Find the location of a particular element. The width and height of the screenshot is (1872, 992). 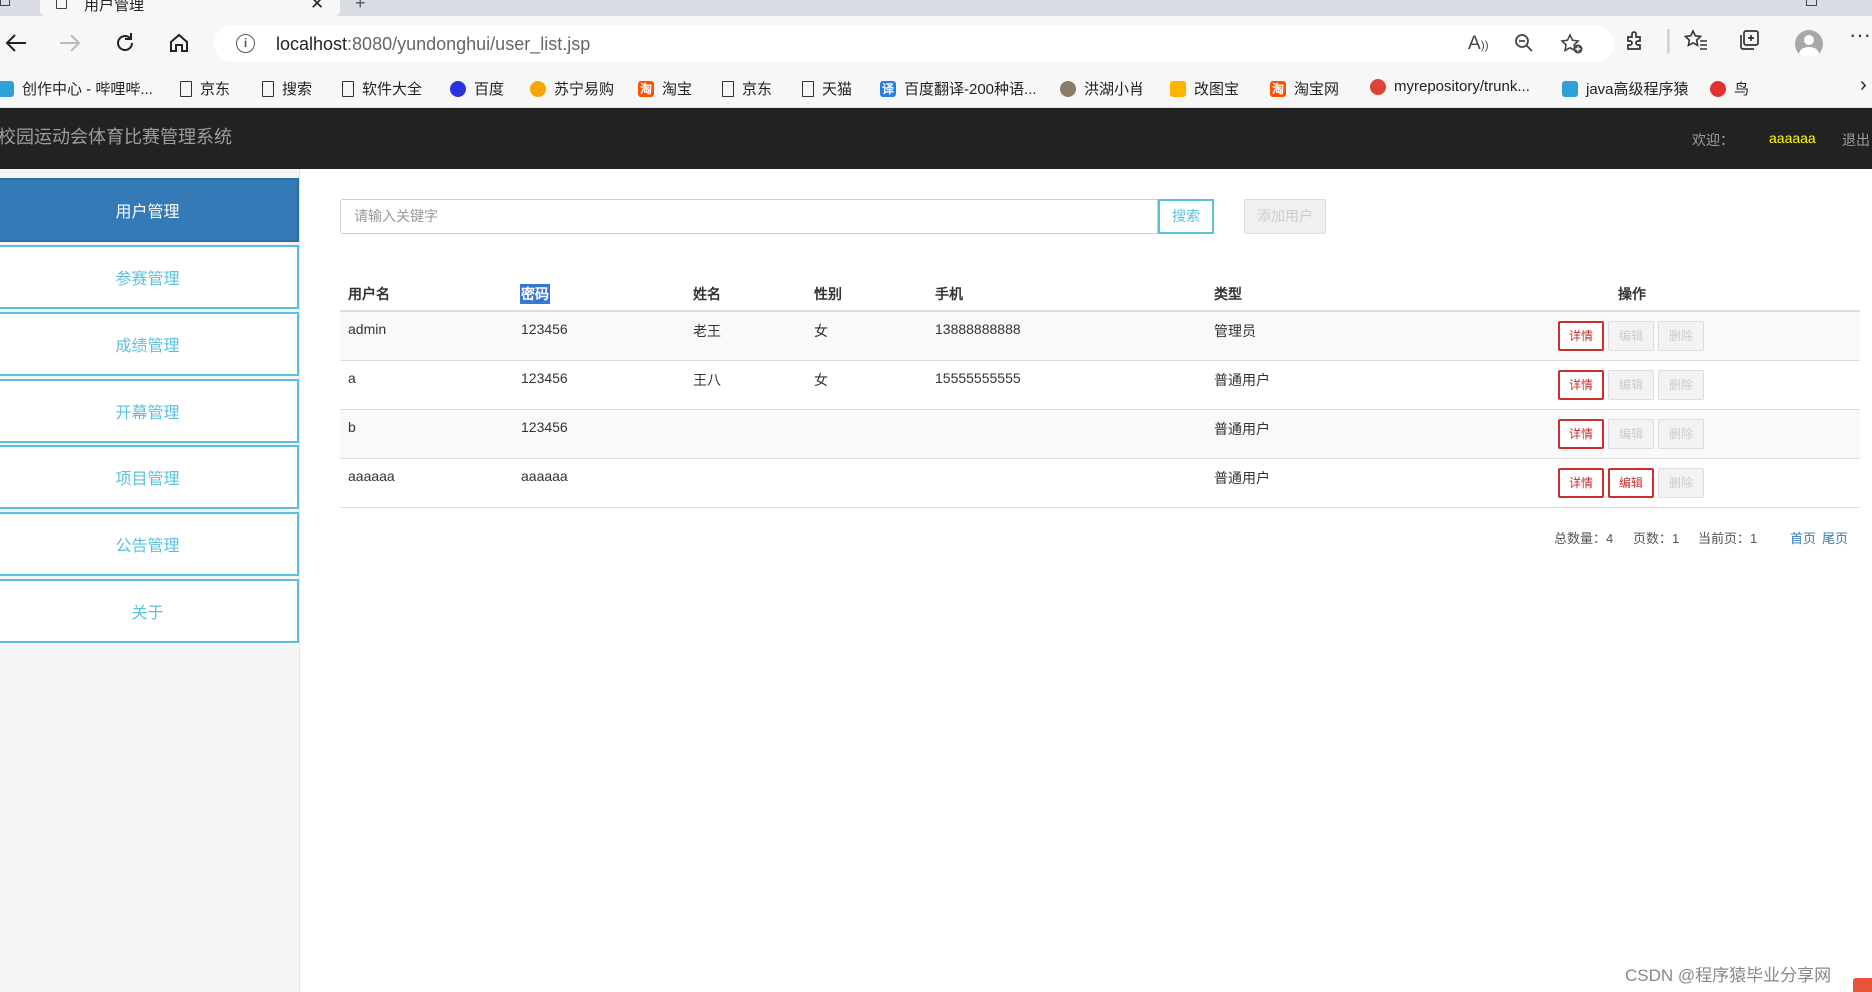

sidebar-item-about: 关于 is located at coordinates (149, 611).